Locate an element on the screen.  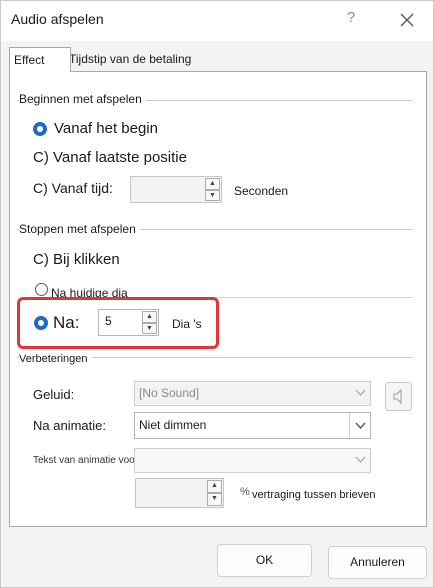
highlight-box is located at coordinates (118, 323).